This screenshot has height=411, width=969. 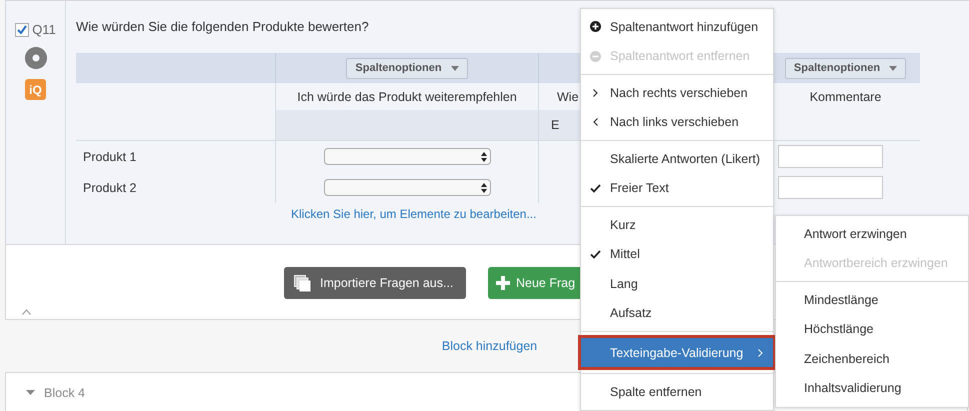 I want to click on menu-item: Kurz, so click(x=677, y=225).